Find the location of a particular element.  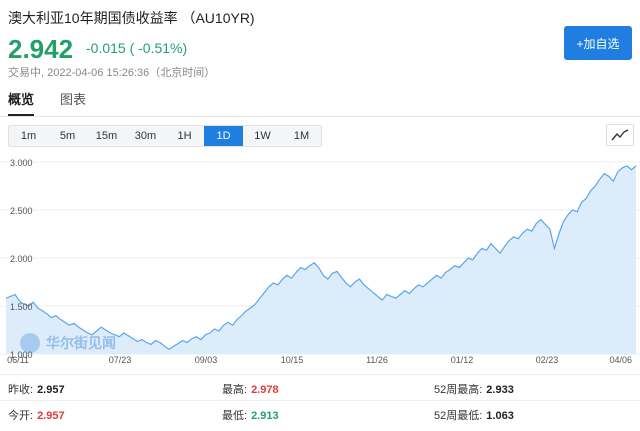

period-1d: 1D is located at coordinates (223, 136).